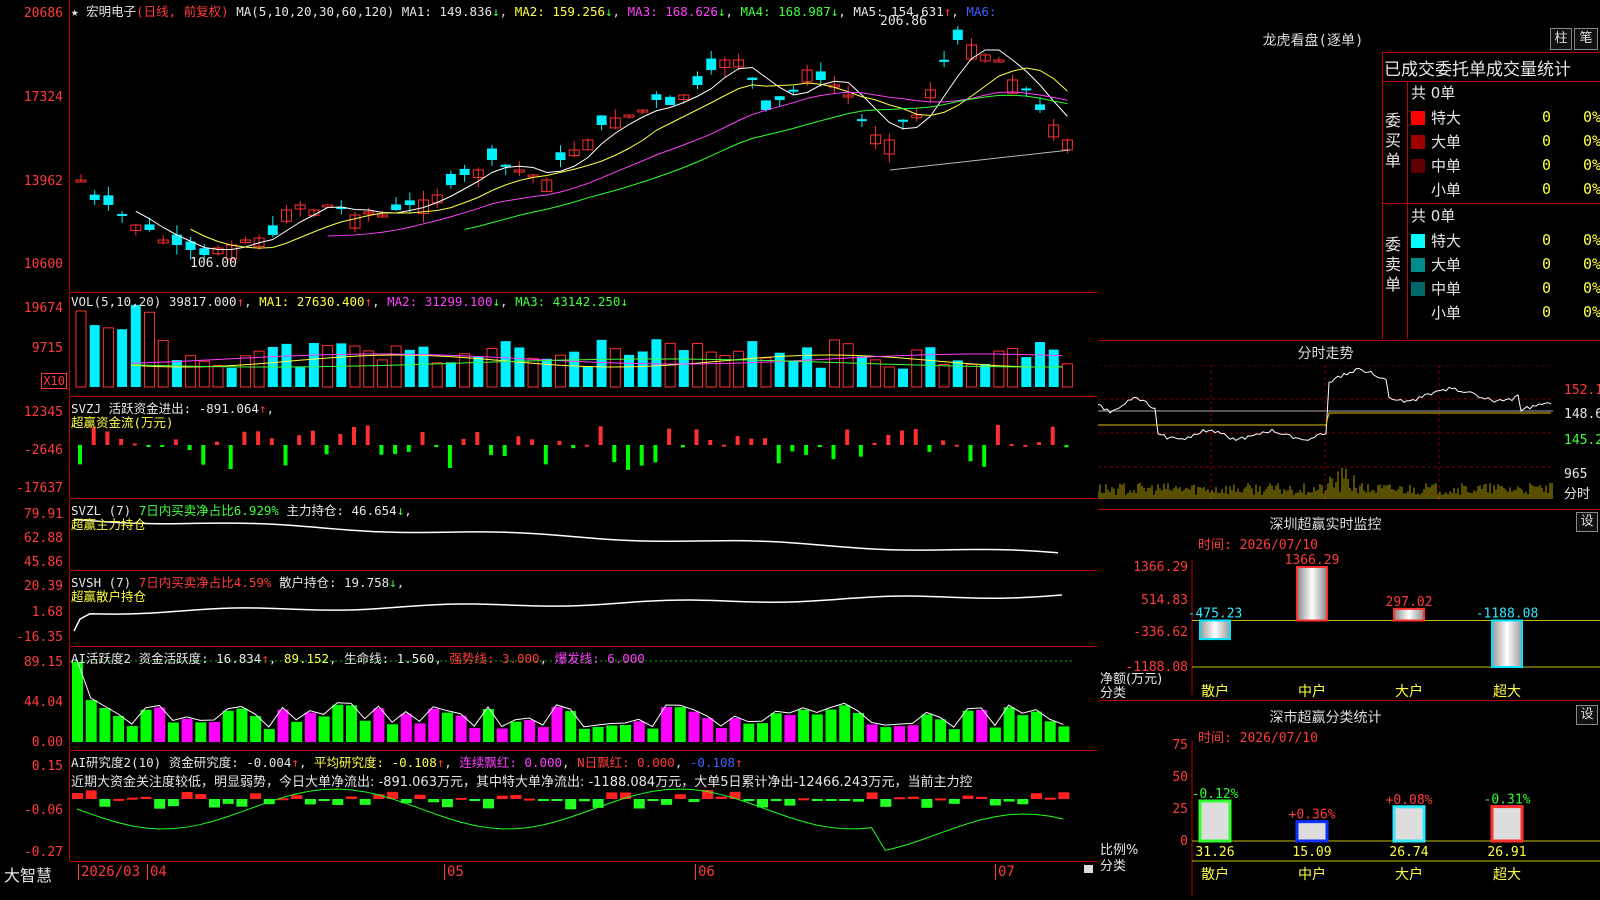  Describe the element at coordinates (1164, 600) in the screenshot. I see `monitor-tick: 514.83` at that location.